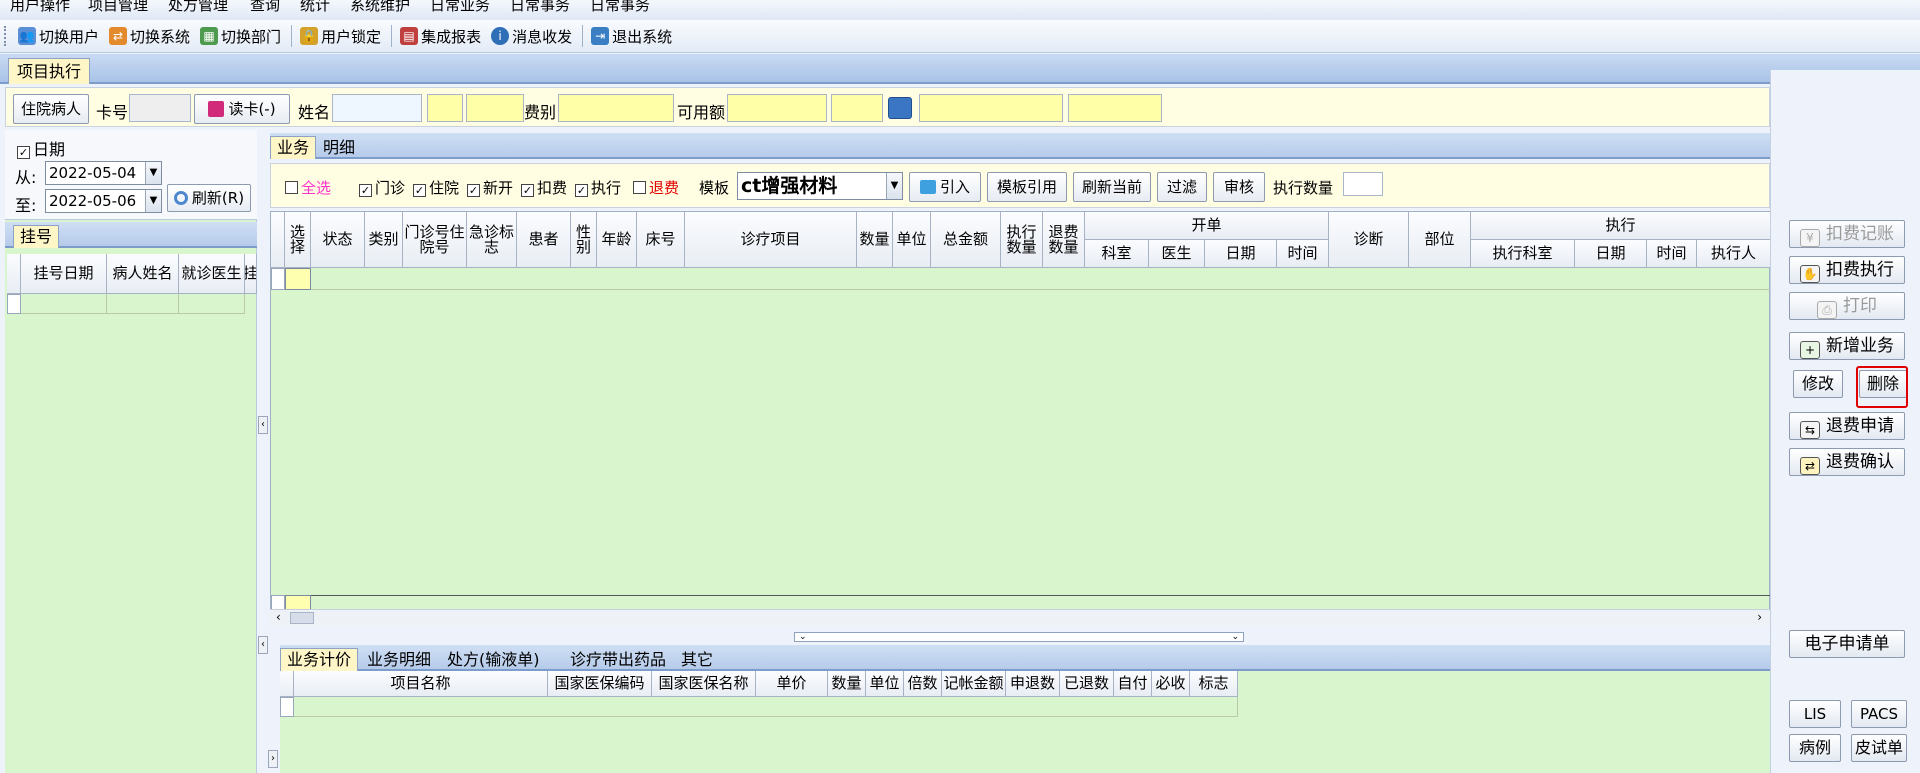 The width and height of the screenshot is (1920, 773). I want to click on pacs-button: PACS, so click(1879, 714).